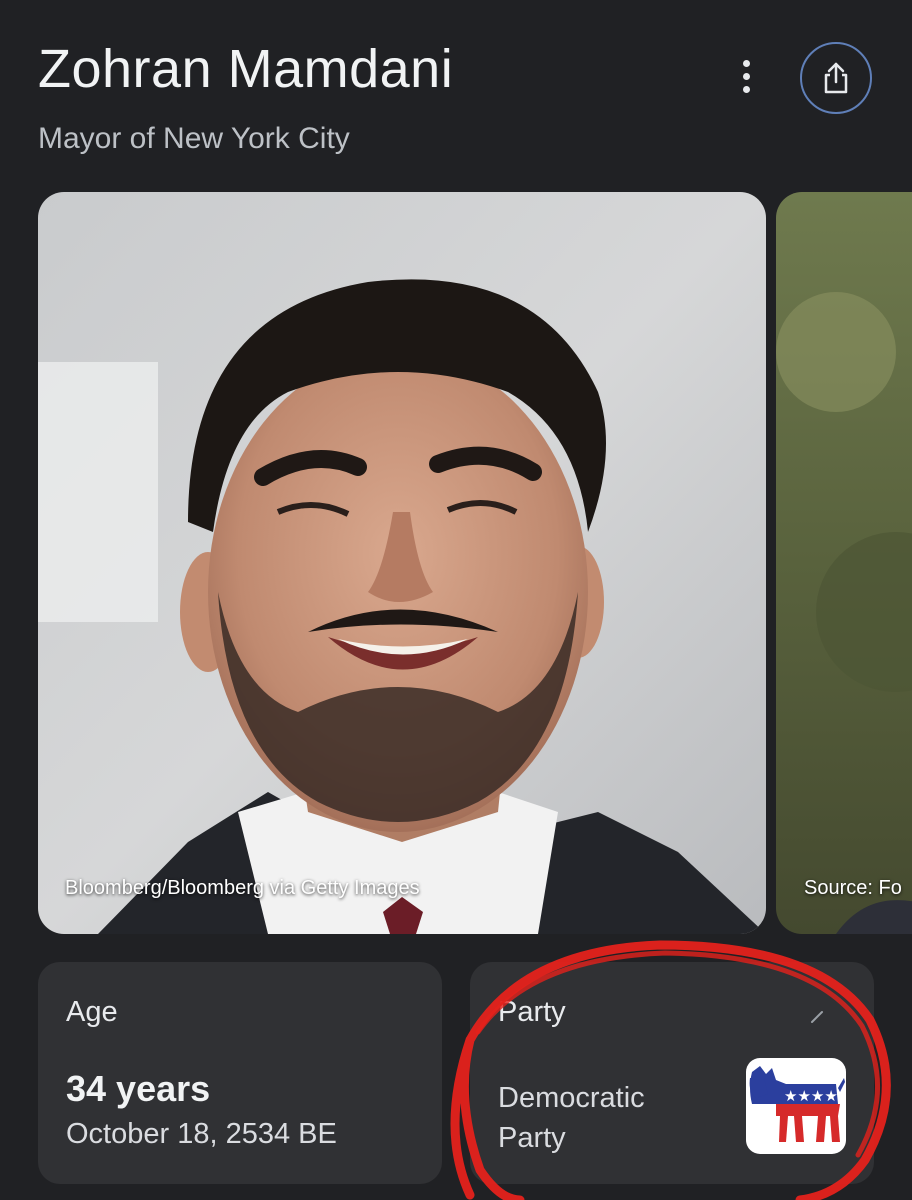 The width and height of the screenshot is (912, 1200). Describe the element at coordinates (201, 1134) in the screenshot. I see `birth-date: October 18, 2534 BE` at that location.